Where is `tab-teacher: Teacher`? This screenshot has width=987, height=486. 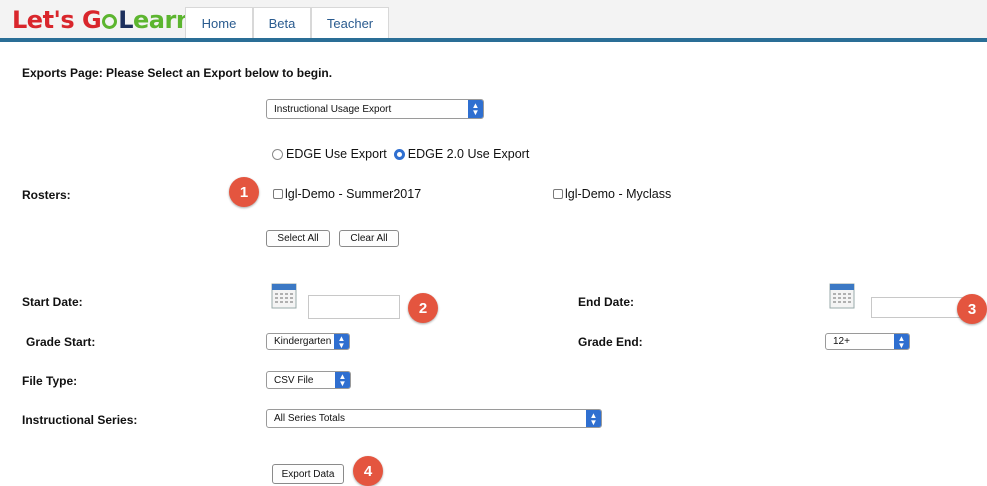
tab-teacher: Teacher is located at coordinates (350, 22).